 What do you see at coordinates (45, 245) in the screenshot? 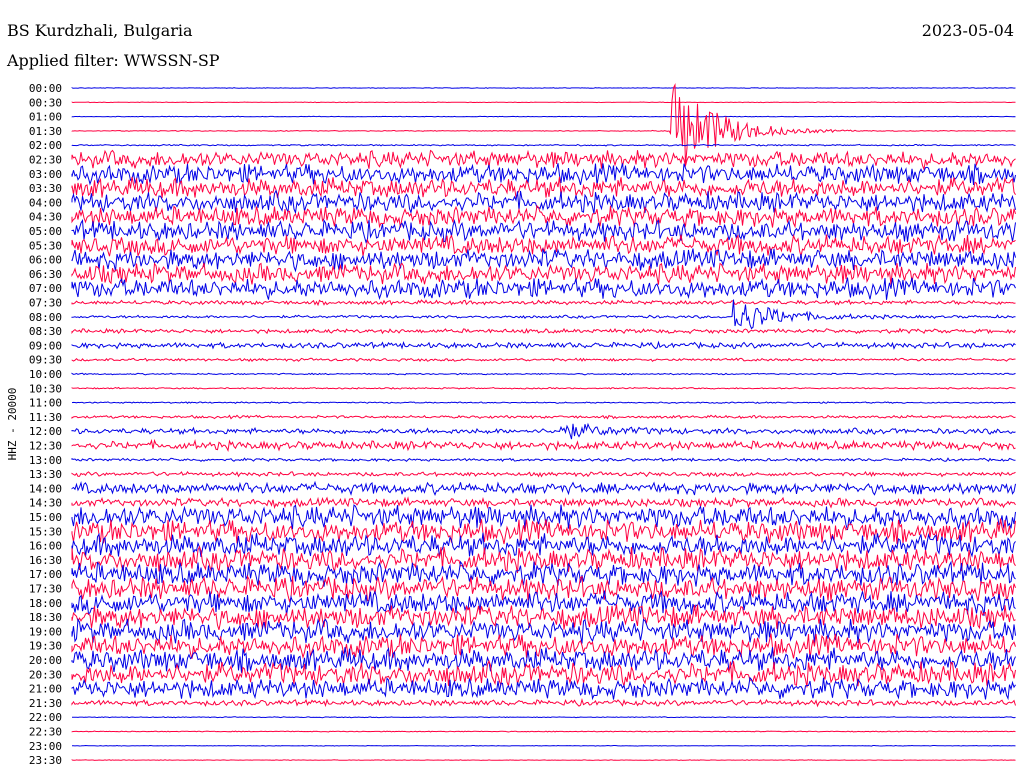
I see `time-tick-label: 05:30` at bounding box center [45, 245].